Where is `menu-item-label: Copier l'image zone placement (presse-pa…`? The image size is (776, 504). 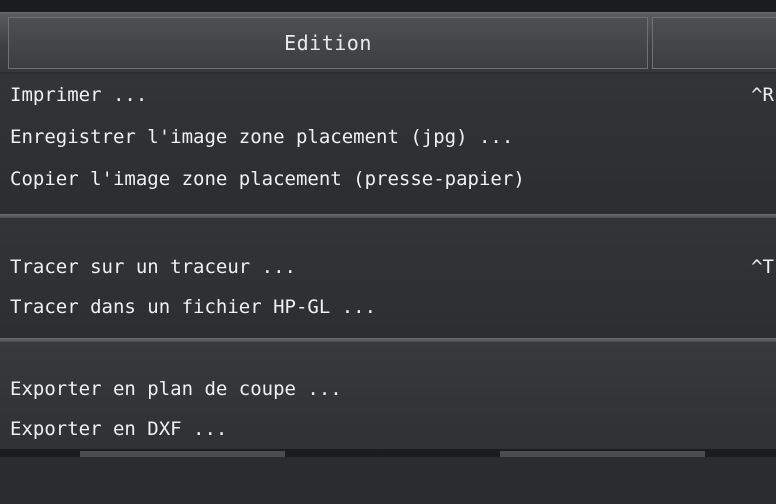 menu-item-label: Copier l'image zone placement (presse-pa… is located at coordinates (267, 179).